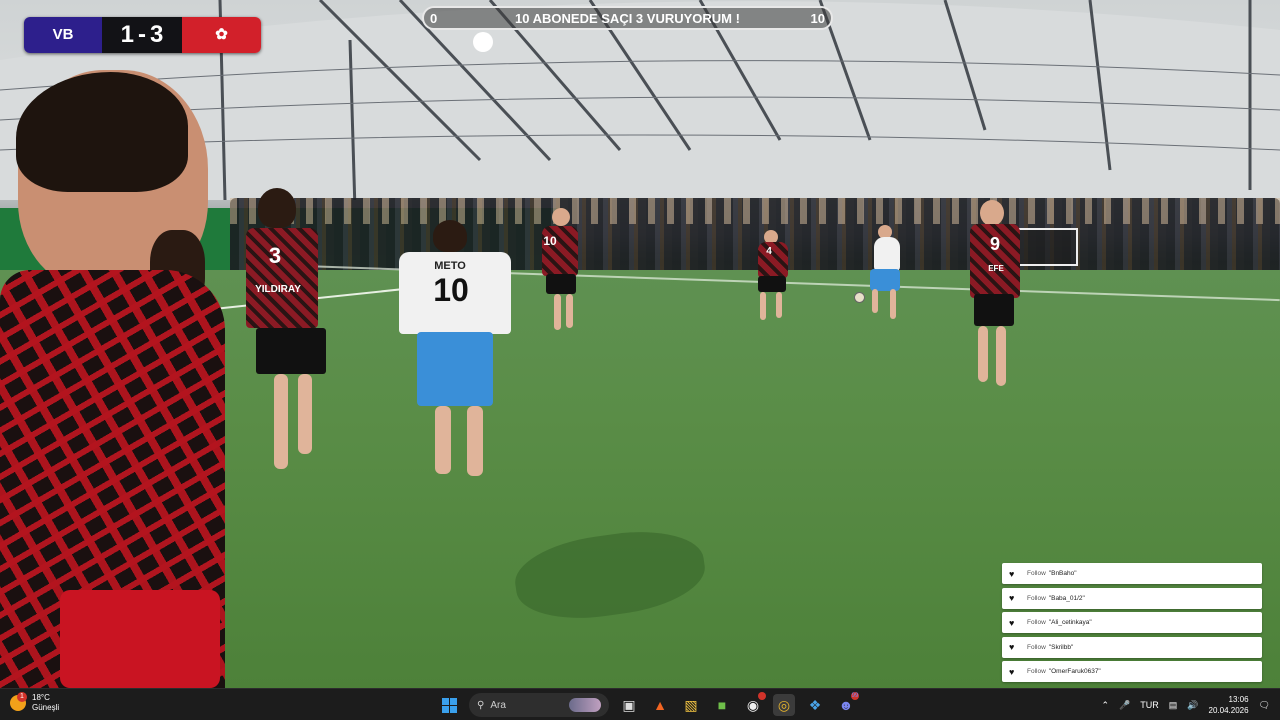 The height and width of the screenshot is (720, 1280). Describe the element at coordinates (660, 705) in the screenshot. I see `brave-browser-icon: ▲` at that location.